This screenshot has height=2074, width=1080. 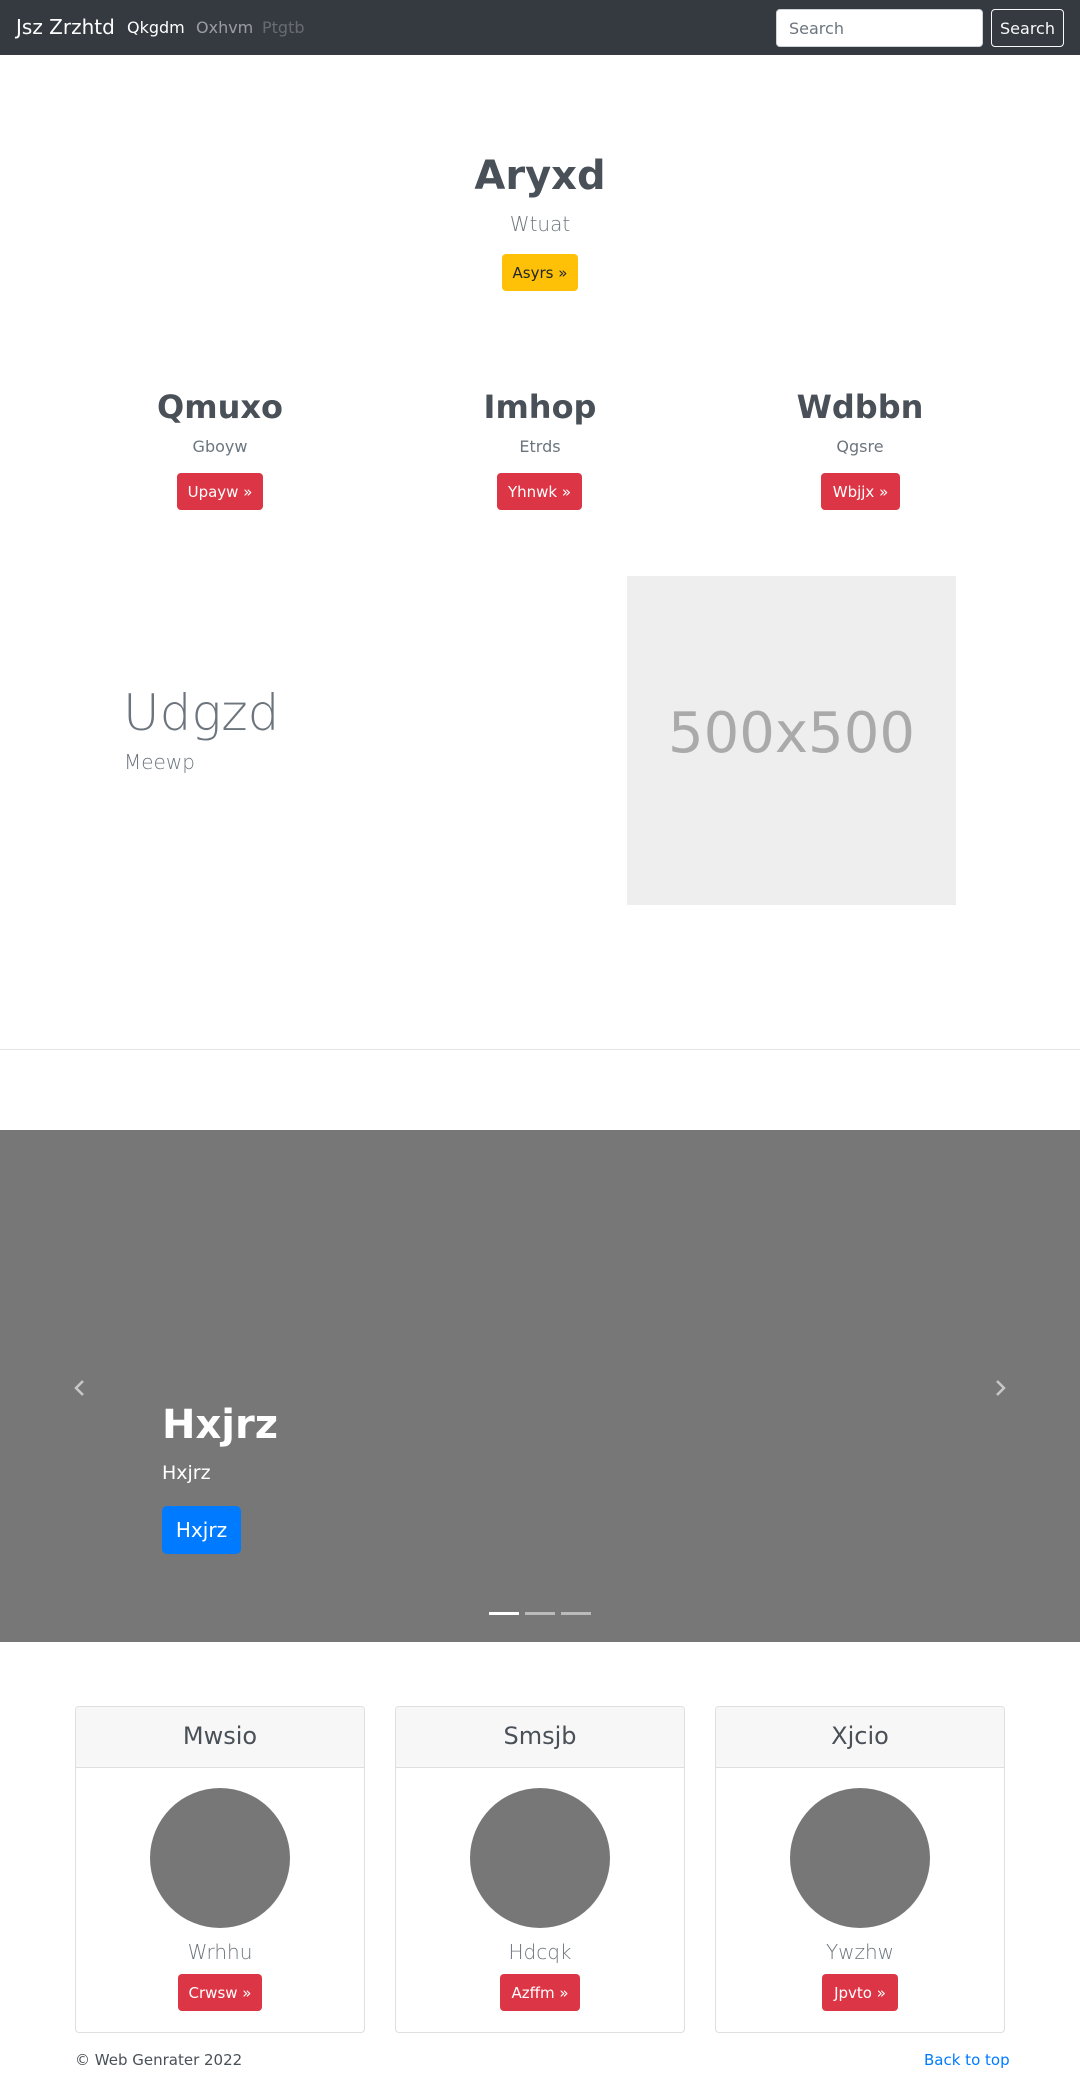 I want to click on card-header-title: Xjcio, so click(x=860, y=1736).